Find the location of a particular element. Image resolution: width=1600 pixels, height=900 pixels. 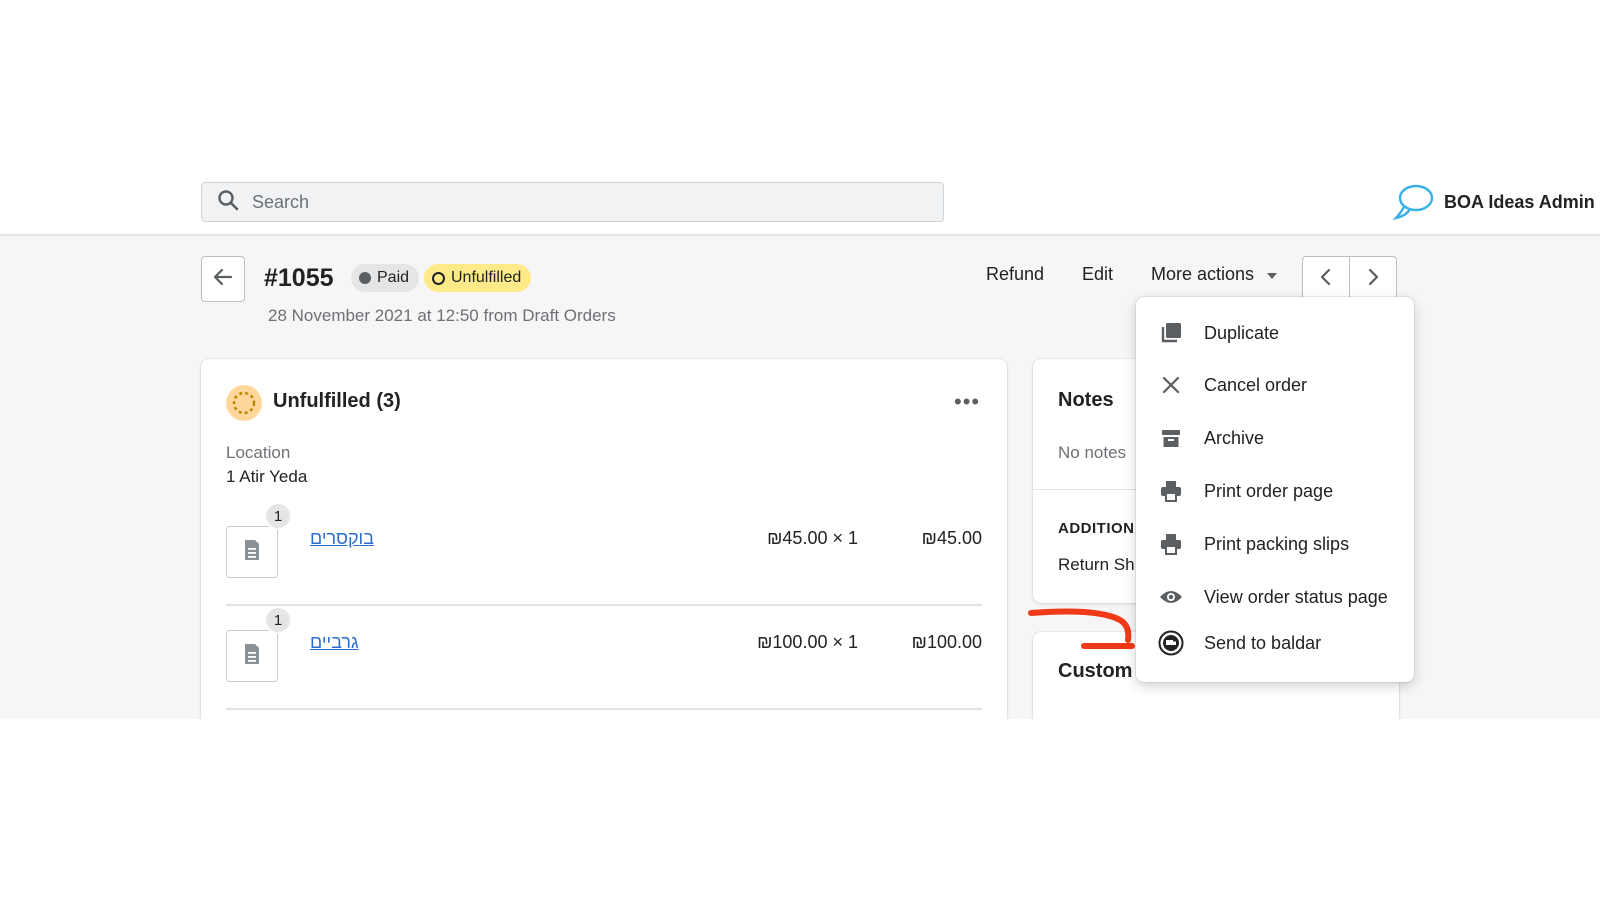

product-link: גרביים is located at coordinates (334, 642).